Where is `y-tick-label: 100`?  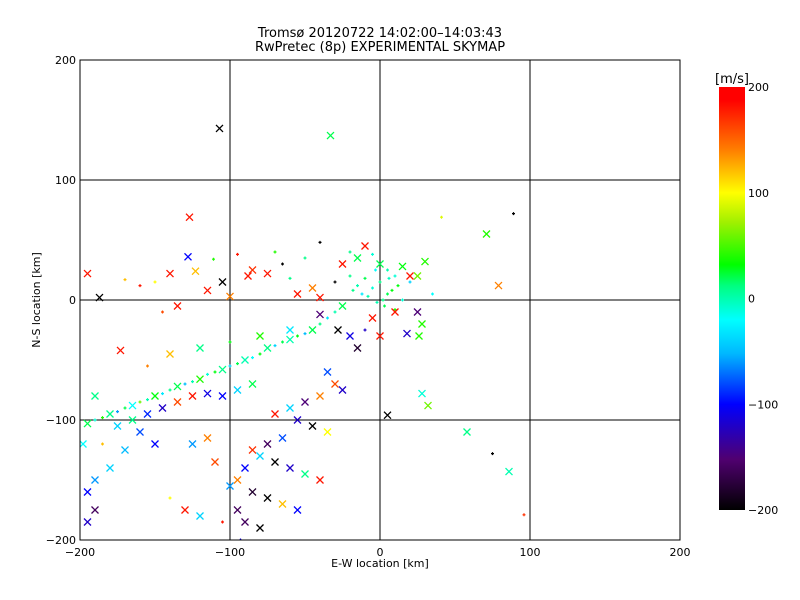 y-tick-label: 100 is located at coordinates (65, 180).